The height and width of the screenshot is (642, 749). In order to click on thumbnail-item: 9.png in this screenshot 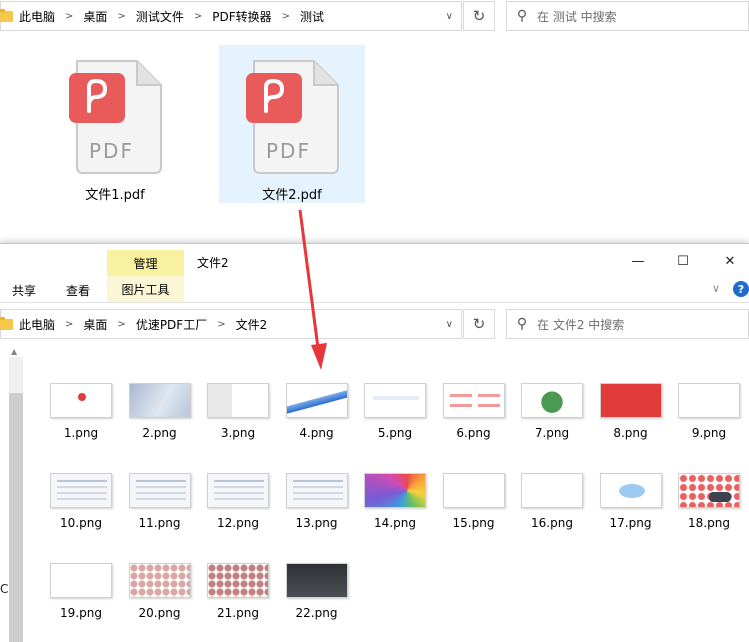, I will do `click(709, 411)`.